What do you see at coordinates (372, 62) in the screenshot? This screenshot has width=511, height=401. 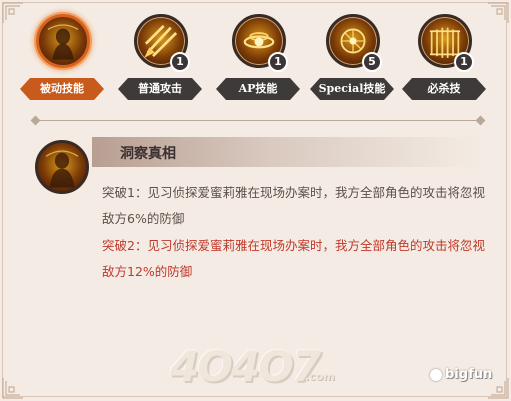 I see `tab-count-badge: 5` at bounding box center [372, 62].